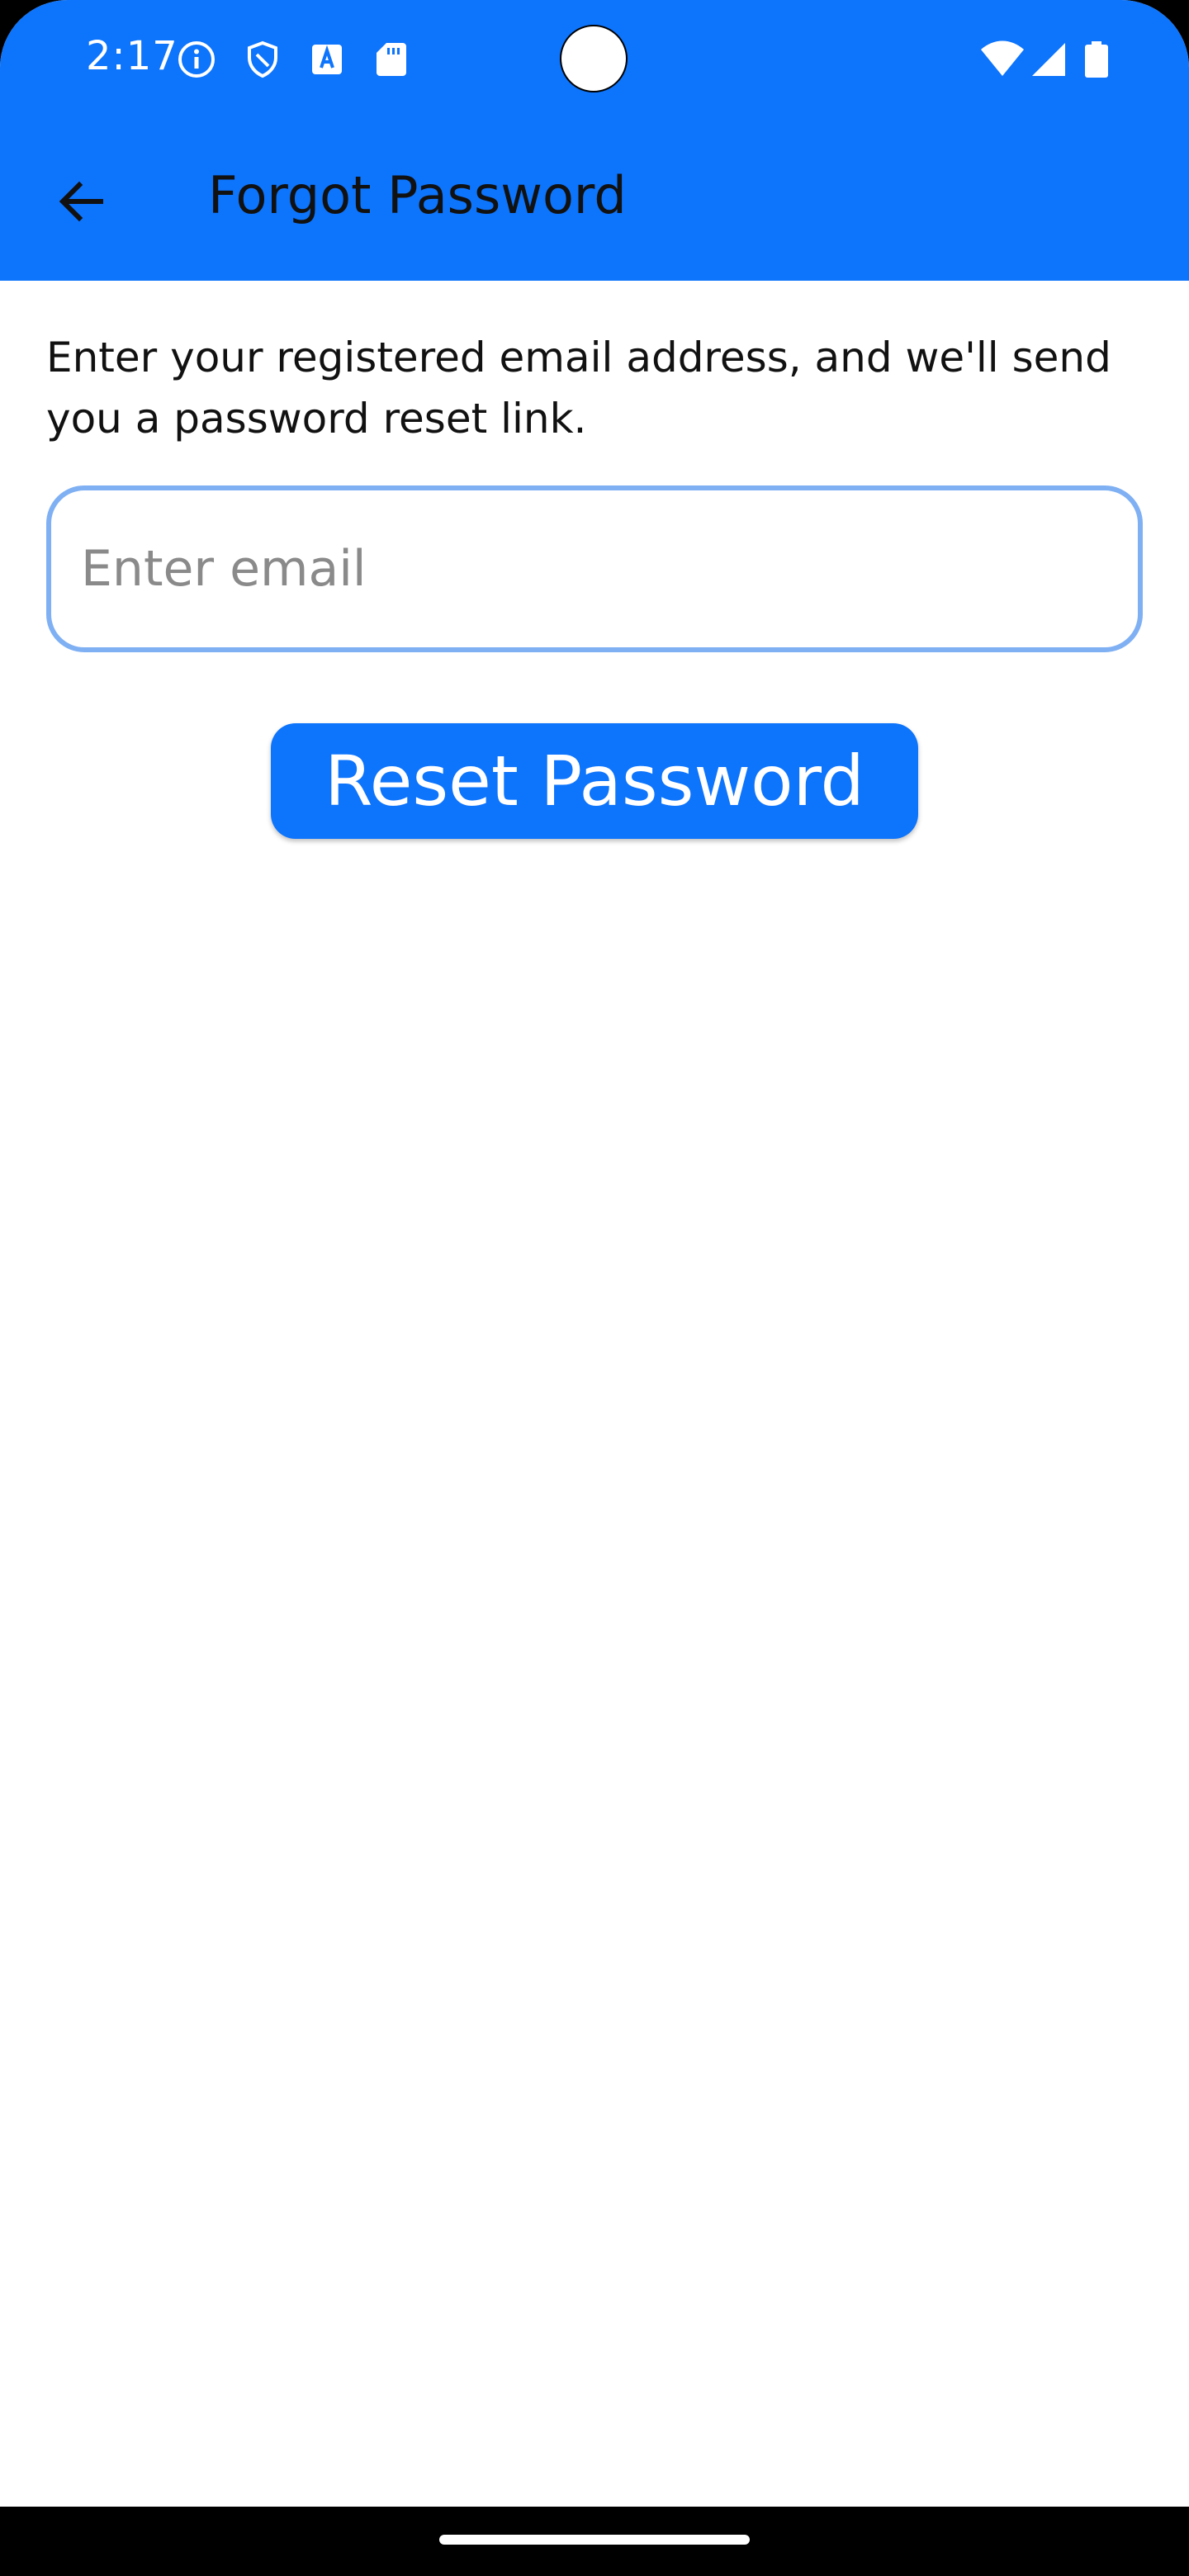  What do you see at coordinates (196, 59) in the screenshot?
I see `info-icon` at bounding box center [196, 59].